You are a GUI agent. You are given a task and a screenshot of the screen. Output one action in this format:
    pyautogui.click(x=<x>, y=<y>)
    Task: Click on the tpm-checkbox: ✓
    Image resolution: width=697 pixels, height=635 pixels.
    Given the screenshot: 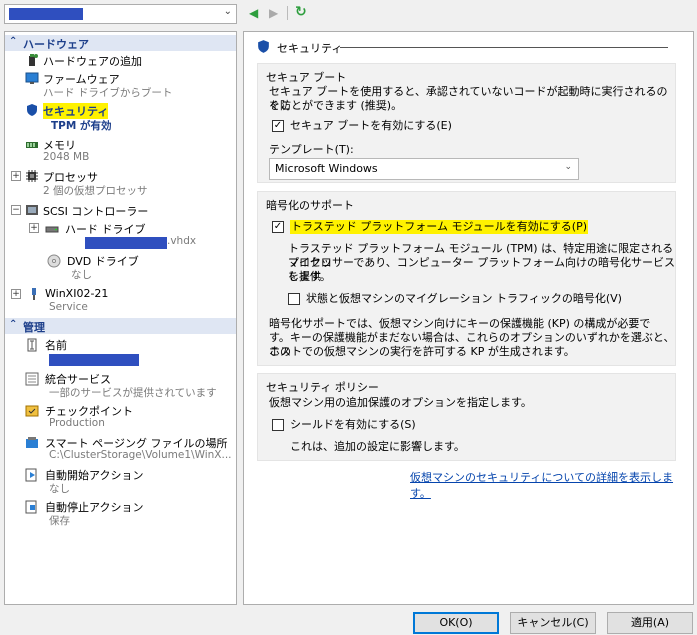 What is the action you would take?
    pyautogui.click(x=278, y=227)
    